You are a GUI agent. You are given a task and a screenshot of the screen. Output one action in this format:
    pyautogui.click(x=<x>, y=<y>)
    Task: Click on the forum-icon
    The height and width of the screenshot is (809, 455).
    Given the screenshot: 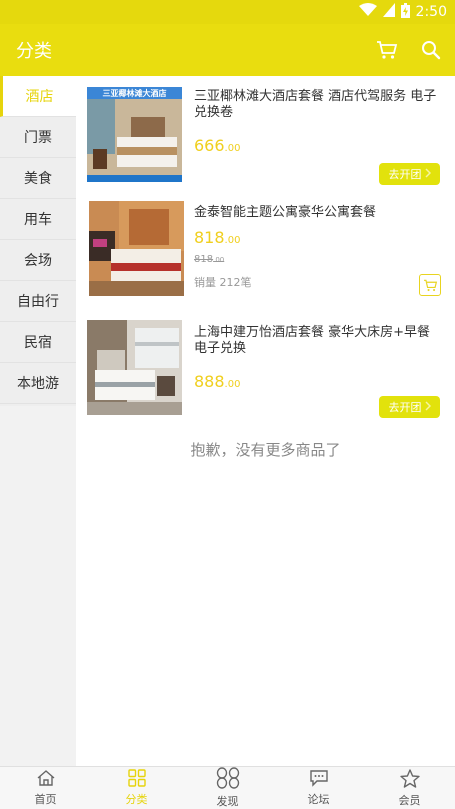 What is the action you would take?
    pyautogui.click(x=319, y=779)
    